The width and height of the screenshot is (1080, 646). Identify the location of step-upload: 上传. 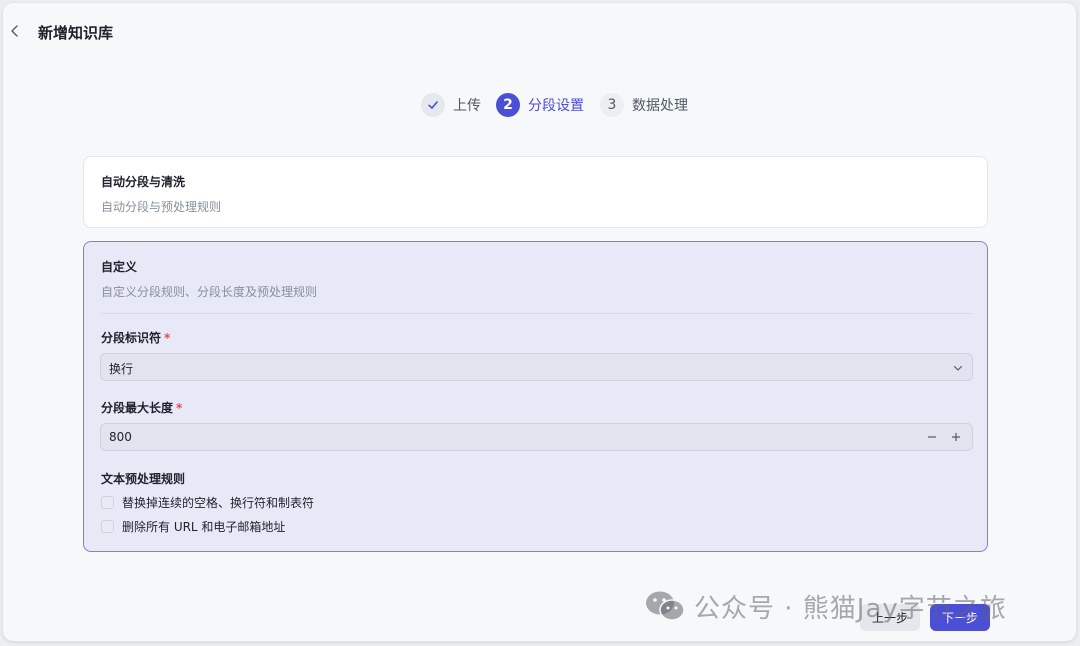
(451, 105).